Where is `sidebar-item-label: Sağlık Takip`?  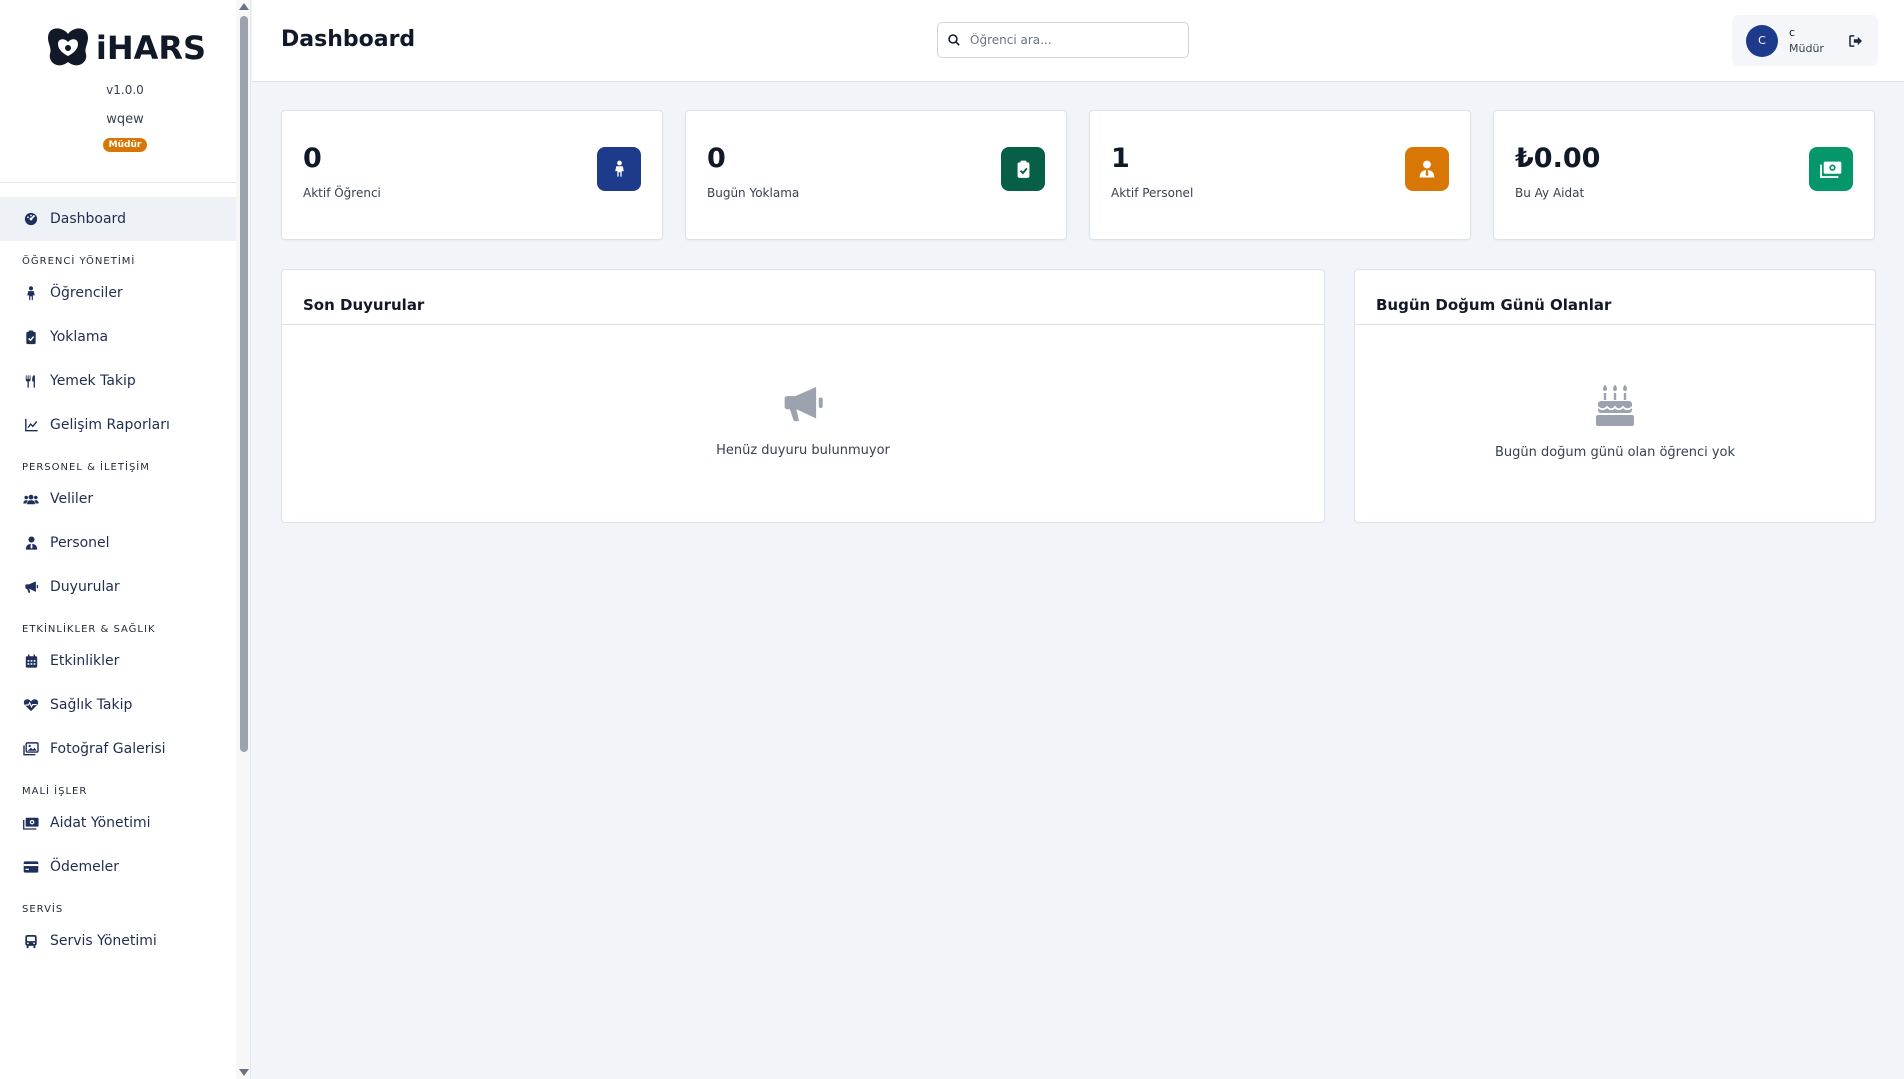
sidebar-item-label: Sağlık Takip is located at coordinates (91, 705).